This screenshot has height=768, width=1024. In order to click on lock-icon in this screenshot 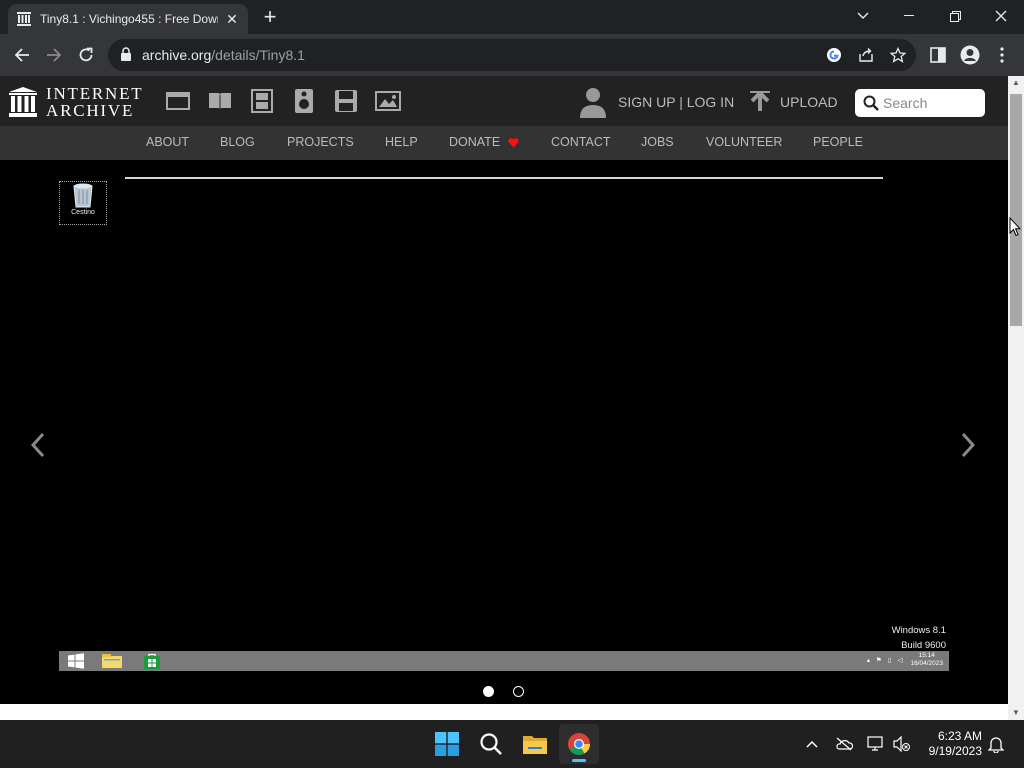, I will do `click(127, 55)`.